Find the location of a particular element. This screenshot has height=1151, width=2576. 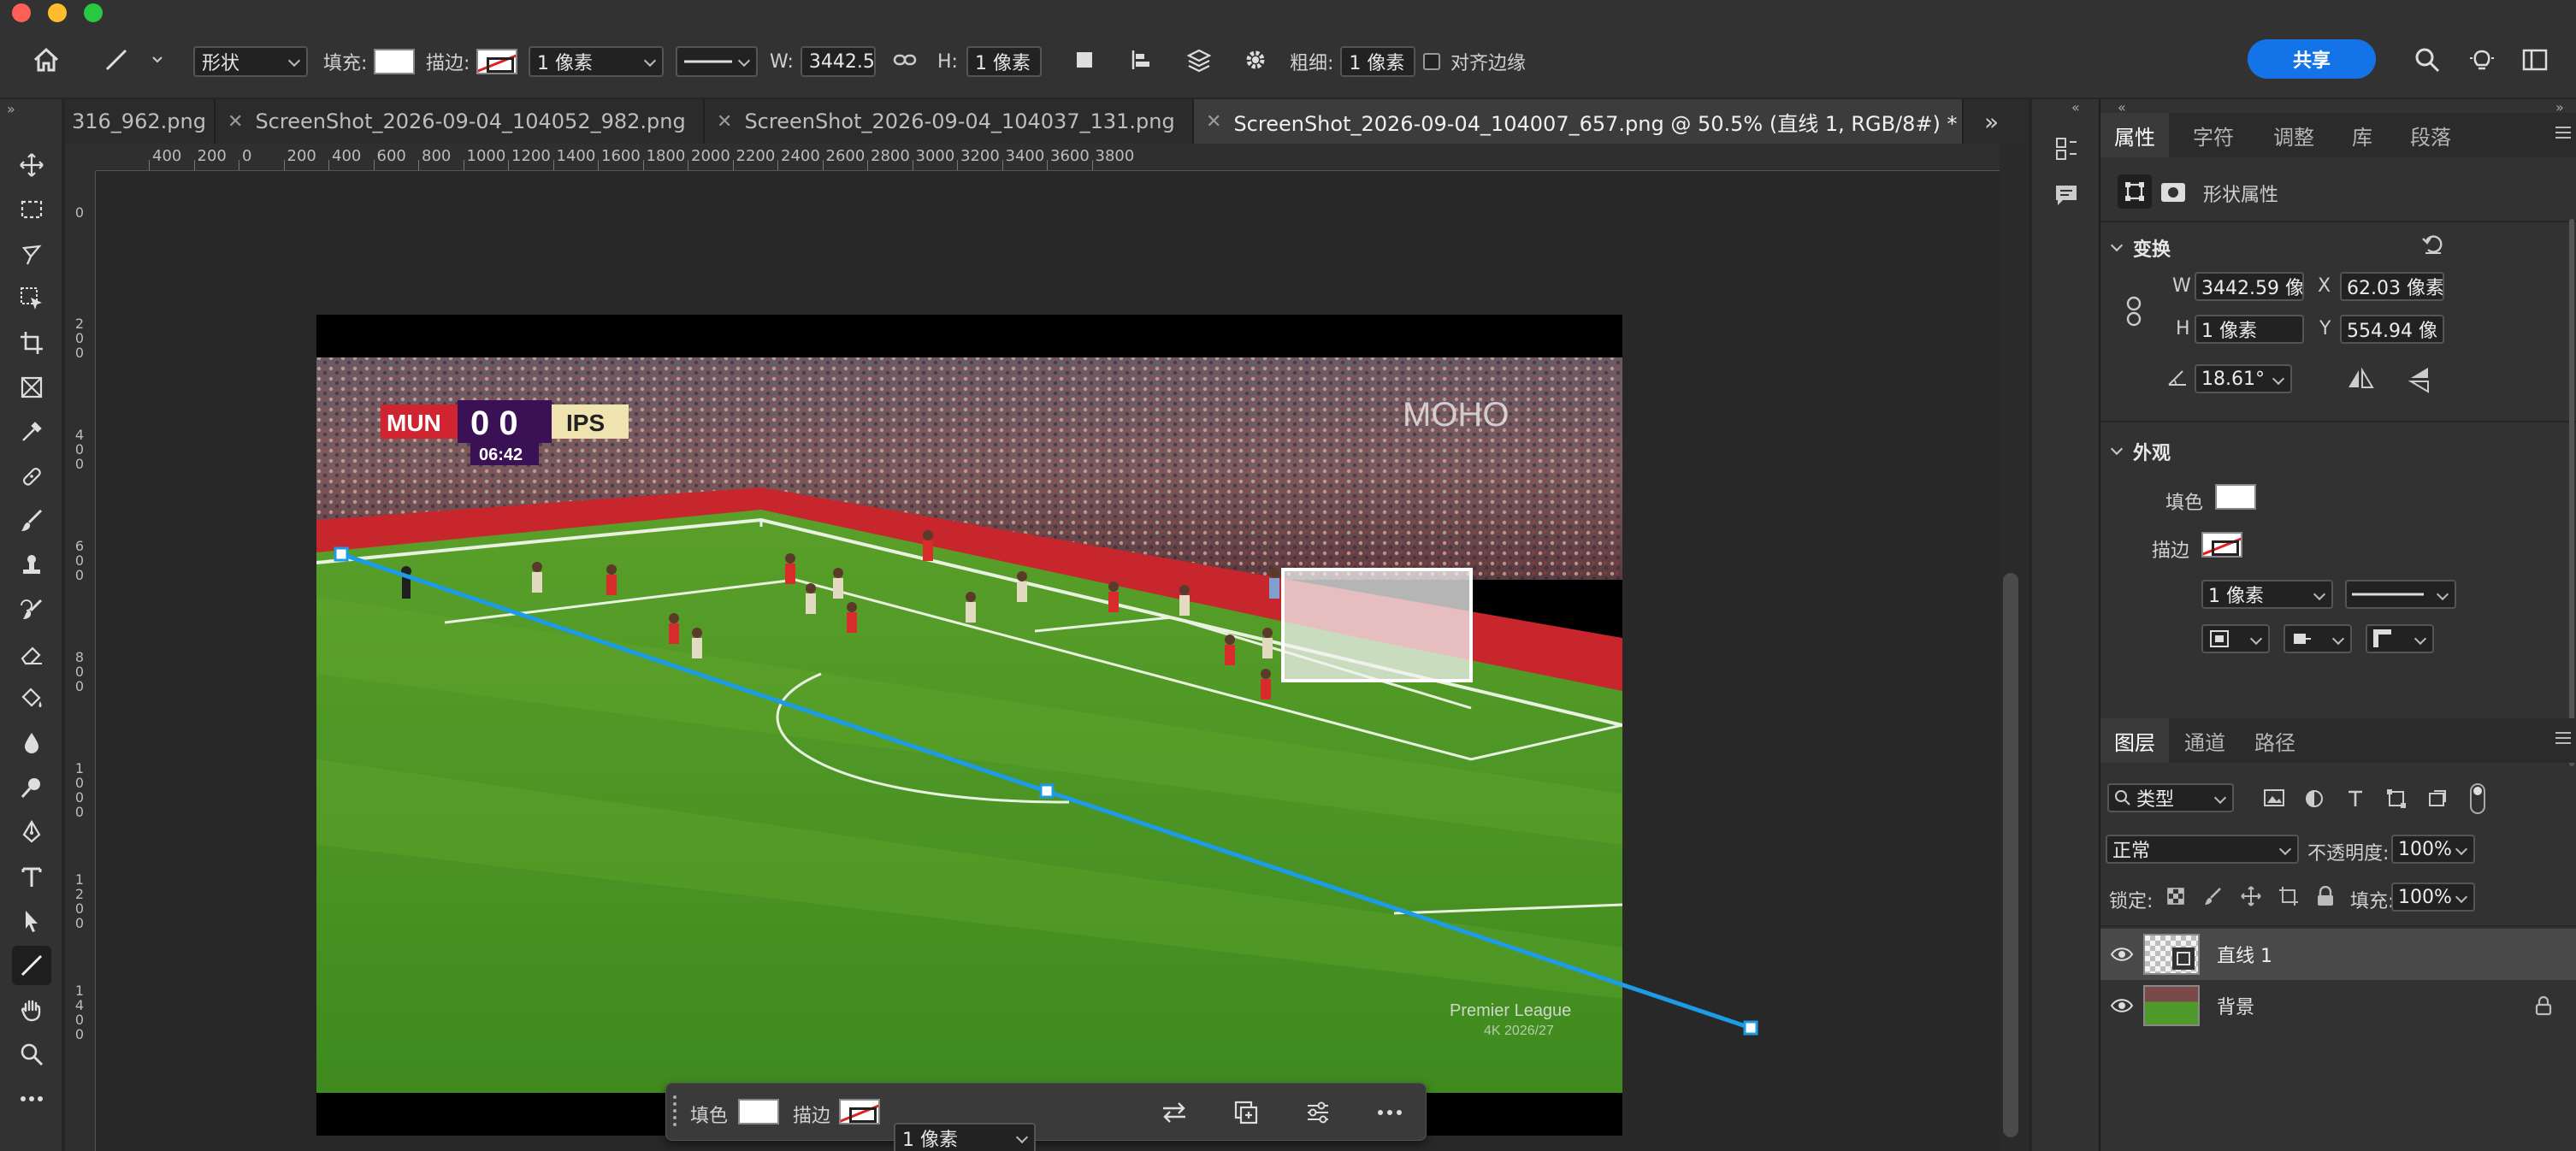

appearance-stroke-label: 描边 is located at coordinates (2171, 551).